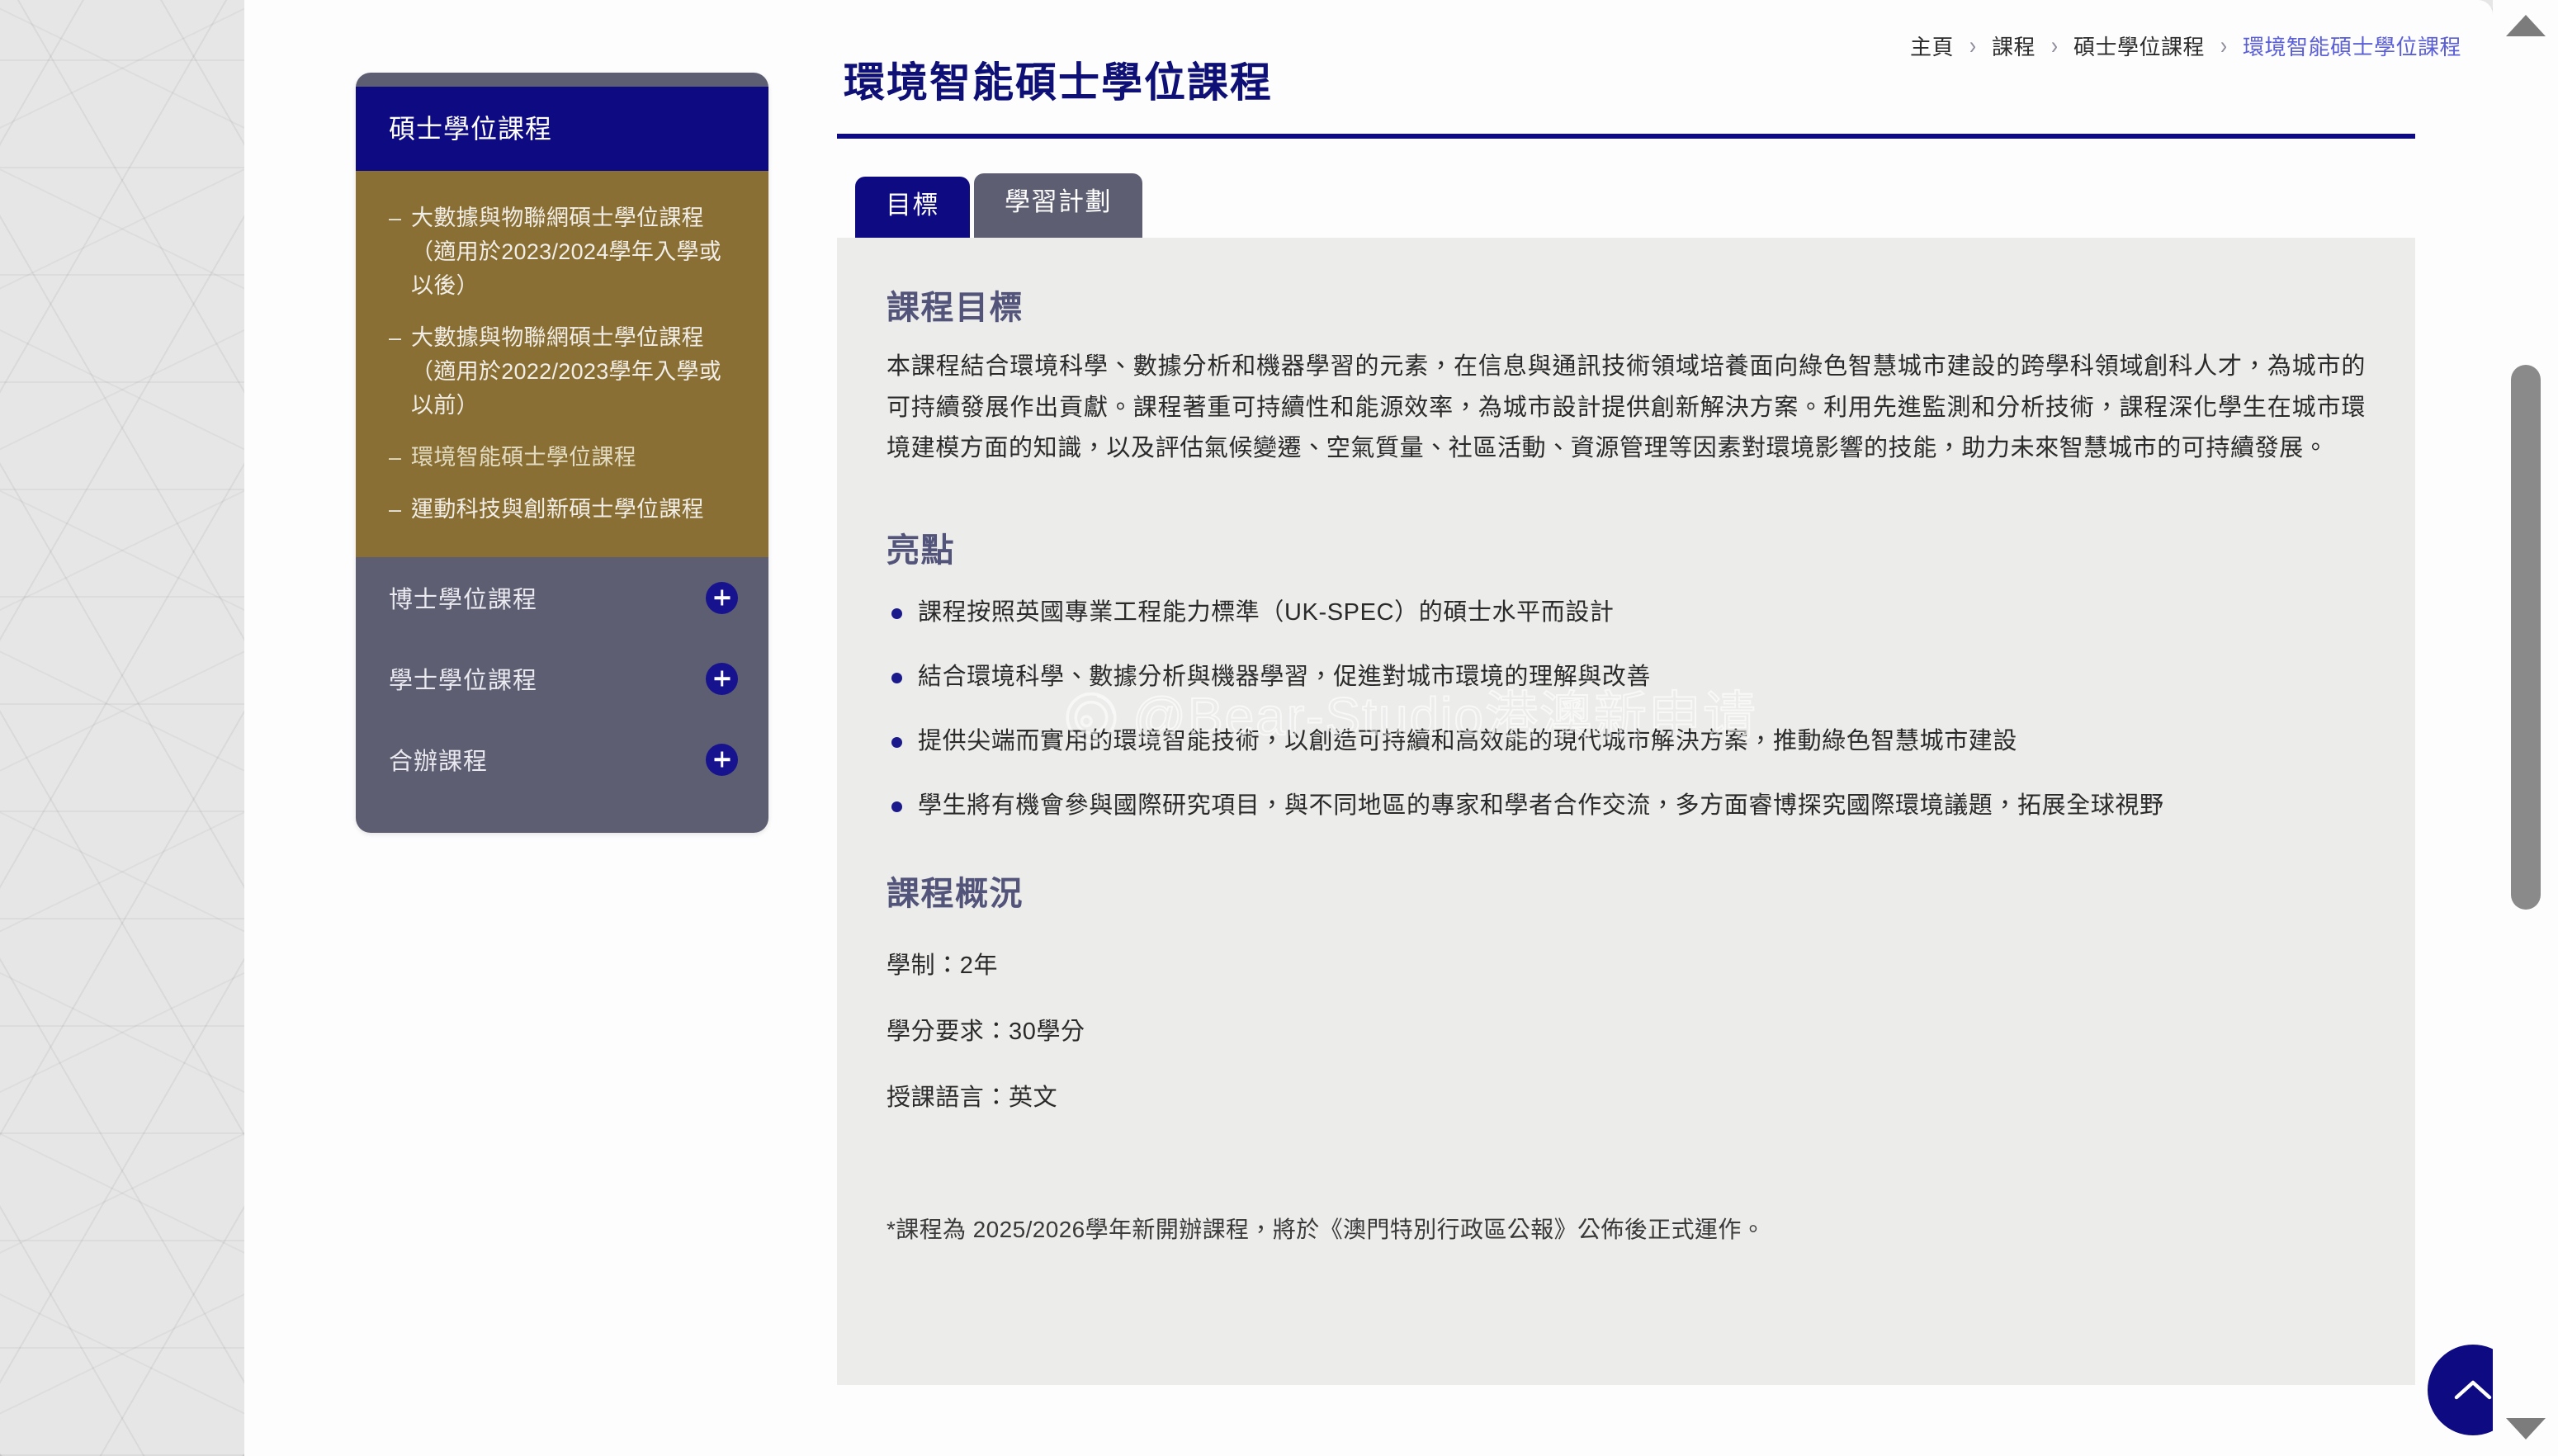  Describe the element at coordinates (471, 129) in the screenshot. I see `sidebar-header-title: 碩士學位課程` at that location.